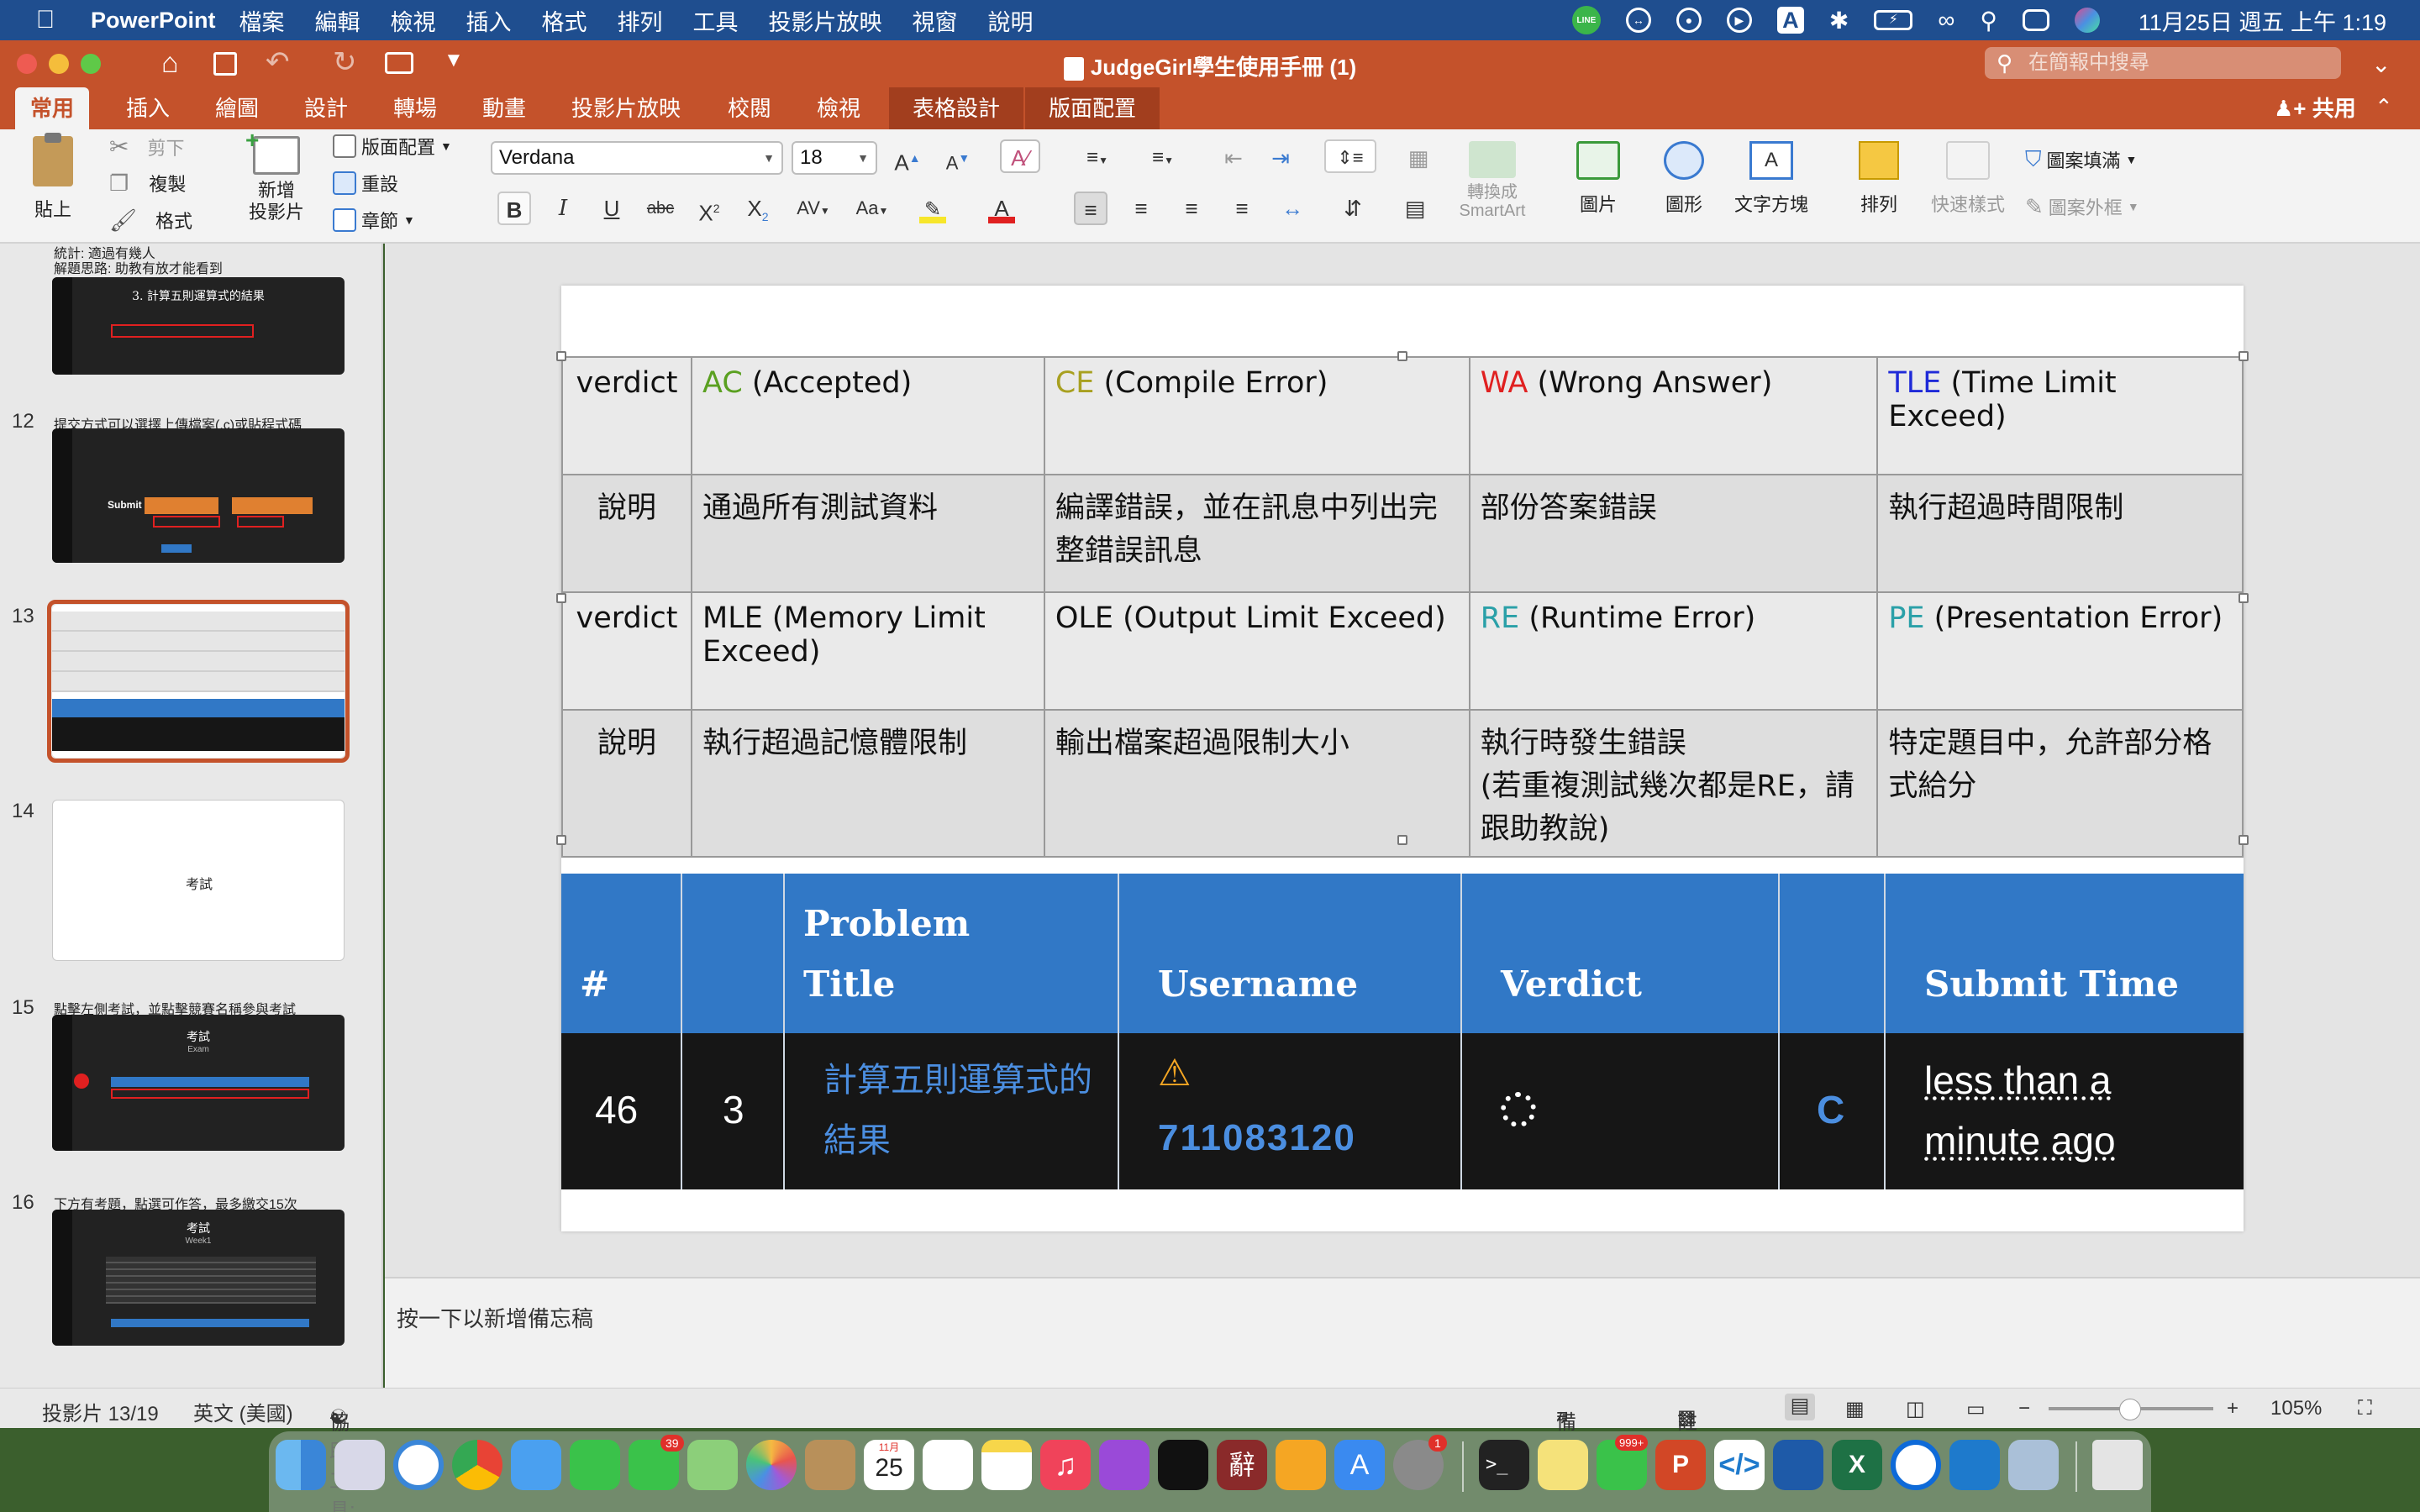 Image resolution: width=2420 pixels, height=1512 pixels. I want to click on table-cell: TLE (Time Limit Exceed), so click(2060, 415).